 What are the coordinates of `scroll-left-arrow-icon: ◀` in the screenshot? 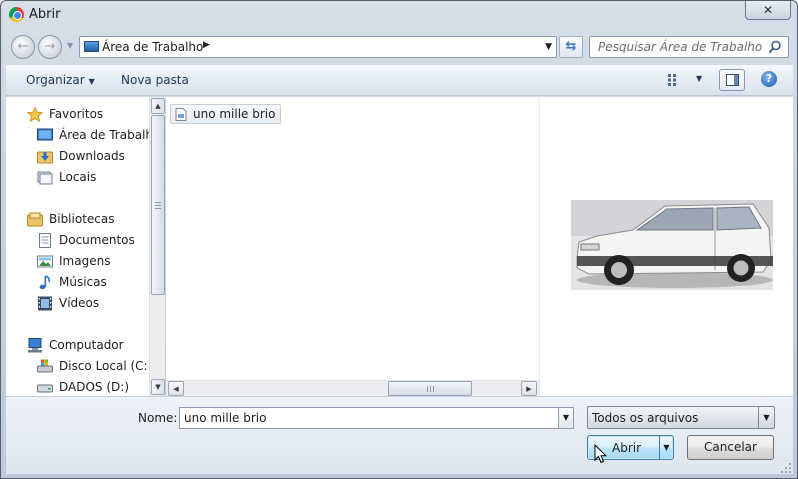 It's located at (176, 388).